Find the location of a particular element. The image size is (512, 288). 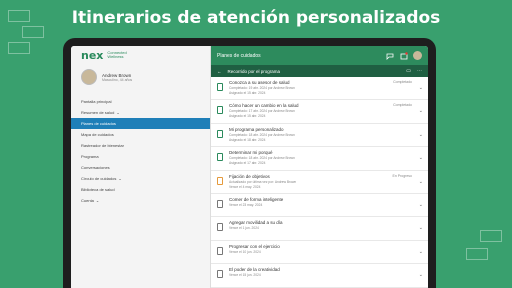

list-item-title: Agregar movilidad a su día is located at coordinates (256, 223).